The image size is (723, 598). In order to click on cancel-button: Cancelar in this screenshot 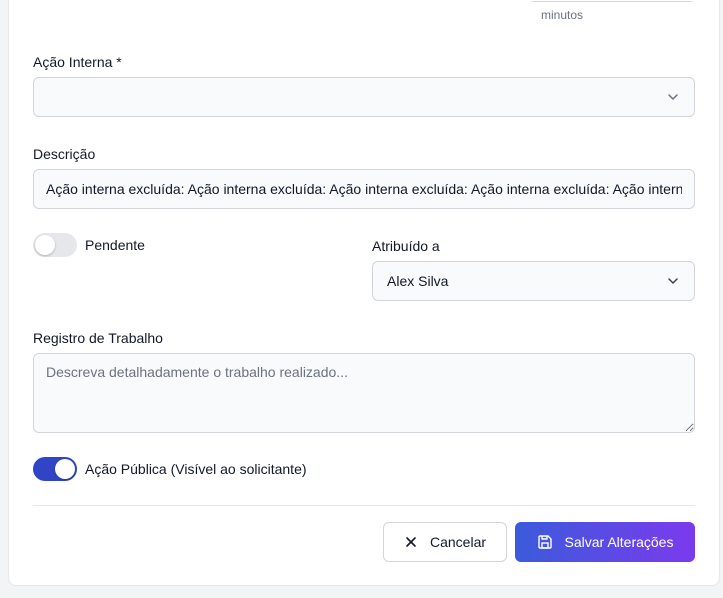, I will do `click(445, 542)`.